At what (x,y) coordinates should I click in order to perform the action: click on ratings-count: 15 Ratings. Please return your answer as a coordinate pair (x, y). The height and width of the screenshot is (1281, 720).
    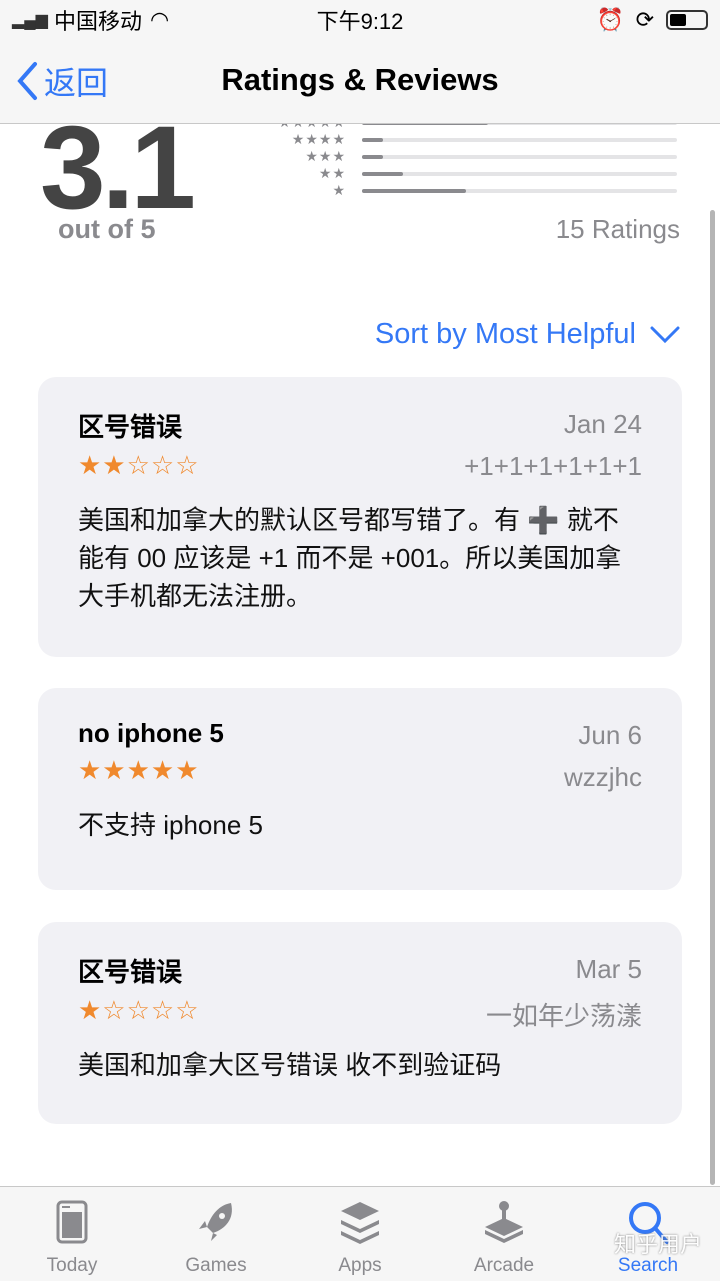
    Looking at the image, I should click on (617, 229).